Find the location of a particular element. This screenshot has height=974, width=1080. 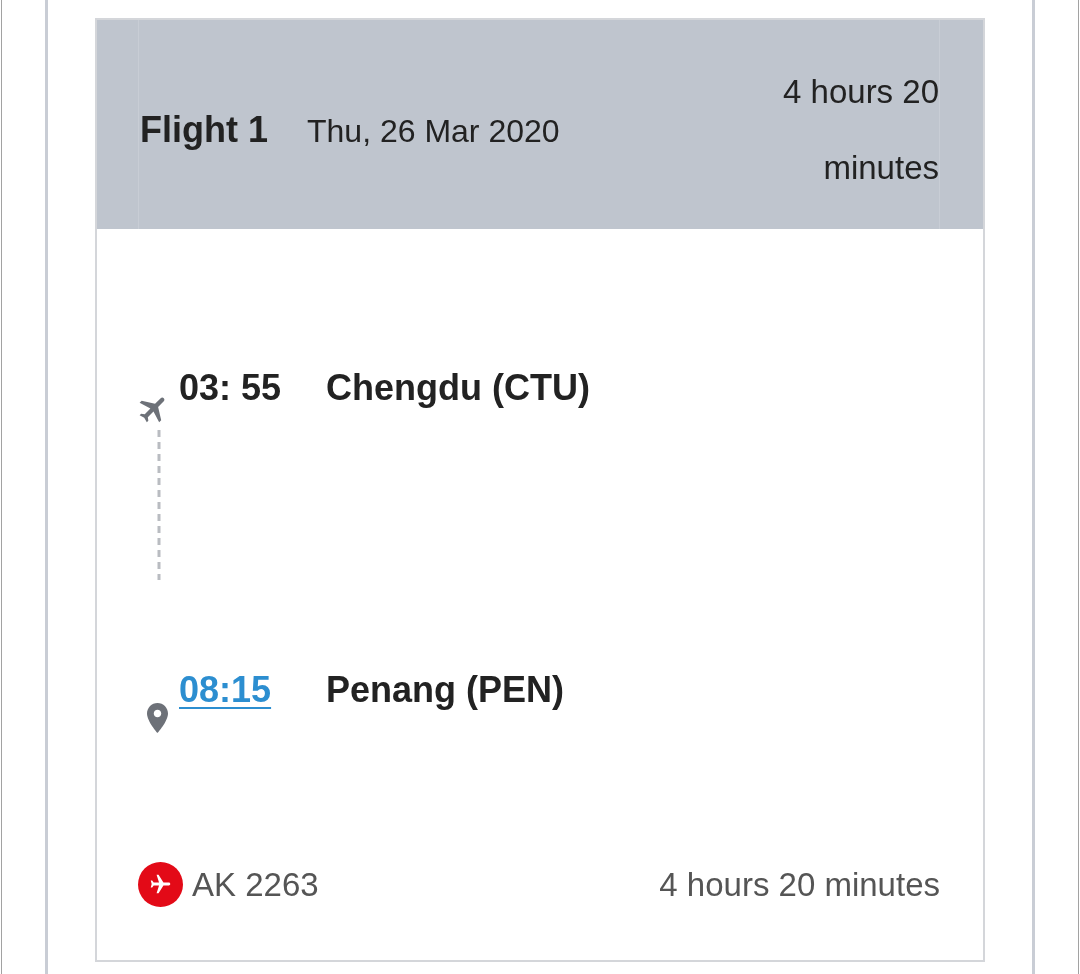

airport-name: Penang (PEN) is located at coordinates (445, 690).